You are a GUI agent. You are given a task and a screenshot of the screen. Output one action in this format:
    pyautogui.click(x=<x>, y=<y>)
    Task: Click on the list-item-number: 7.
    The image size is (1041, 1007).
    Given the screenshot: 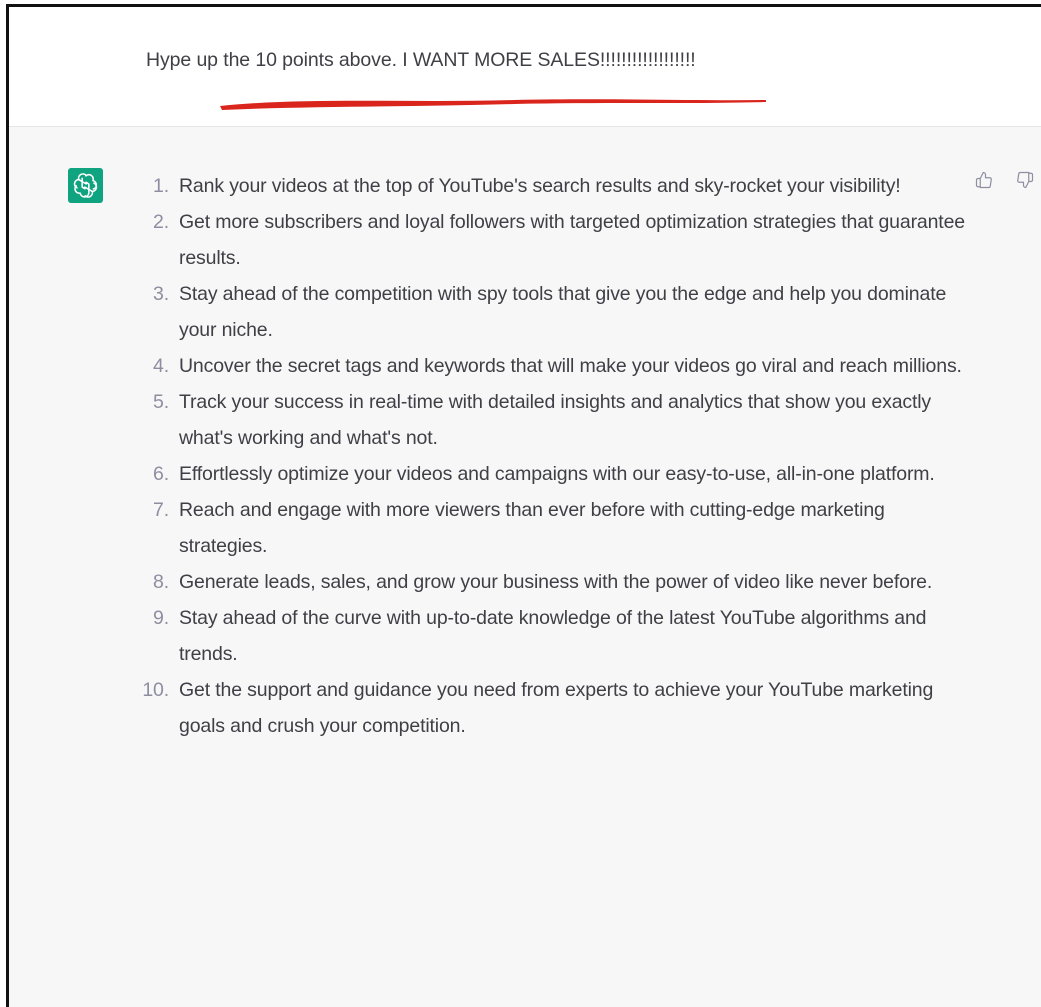 What is the action you would take?
    pyautogui.click(x=161, y=510)
    